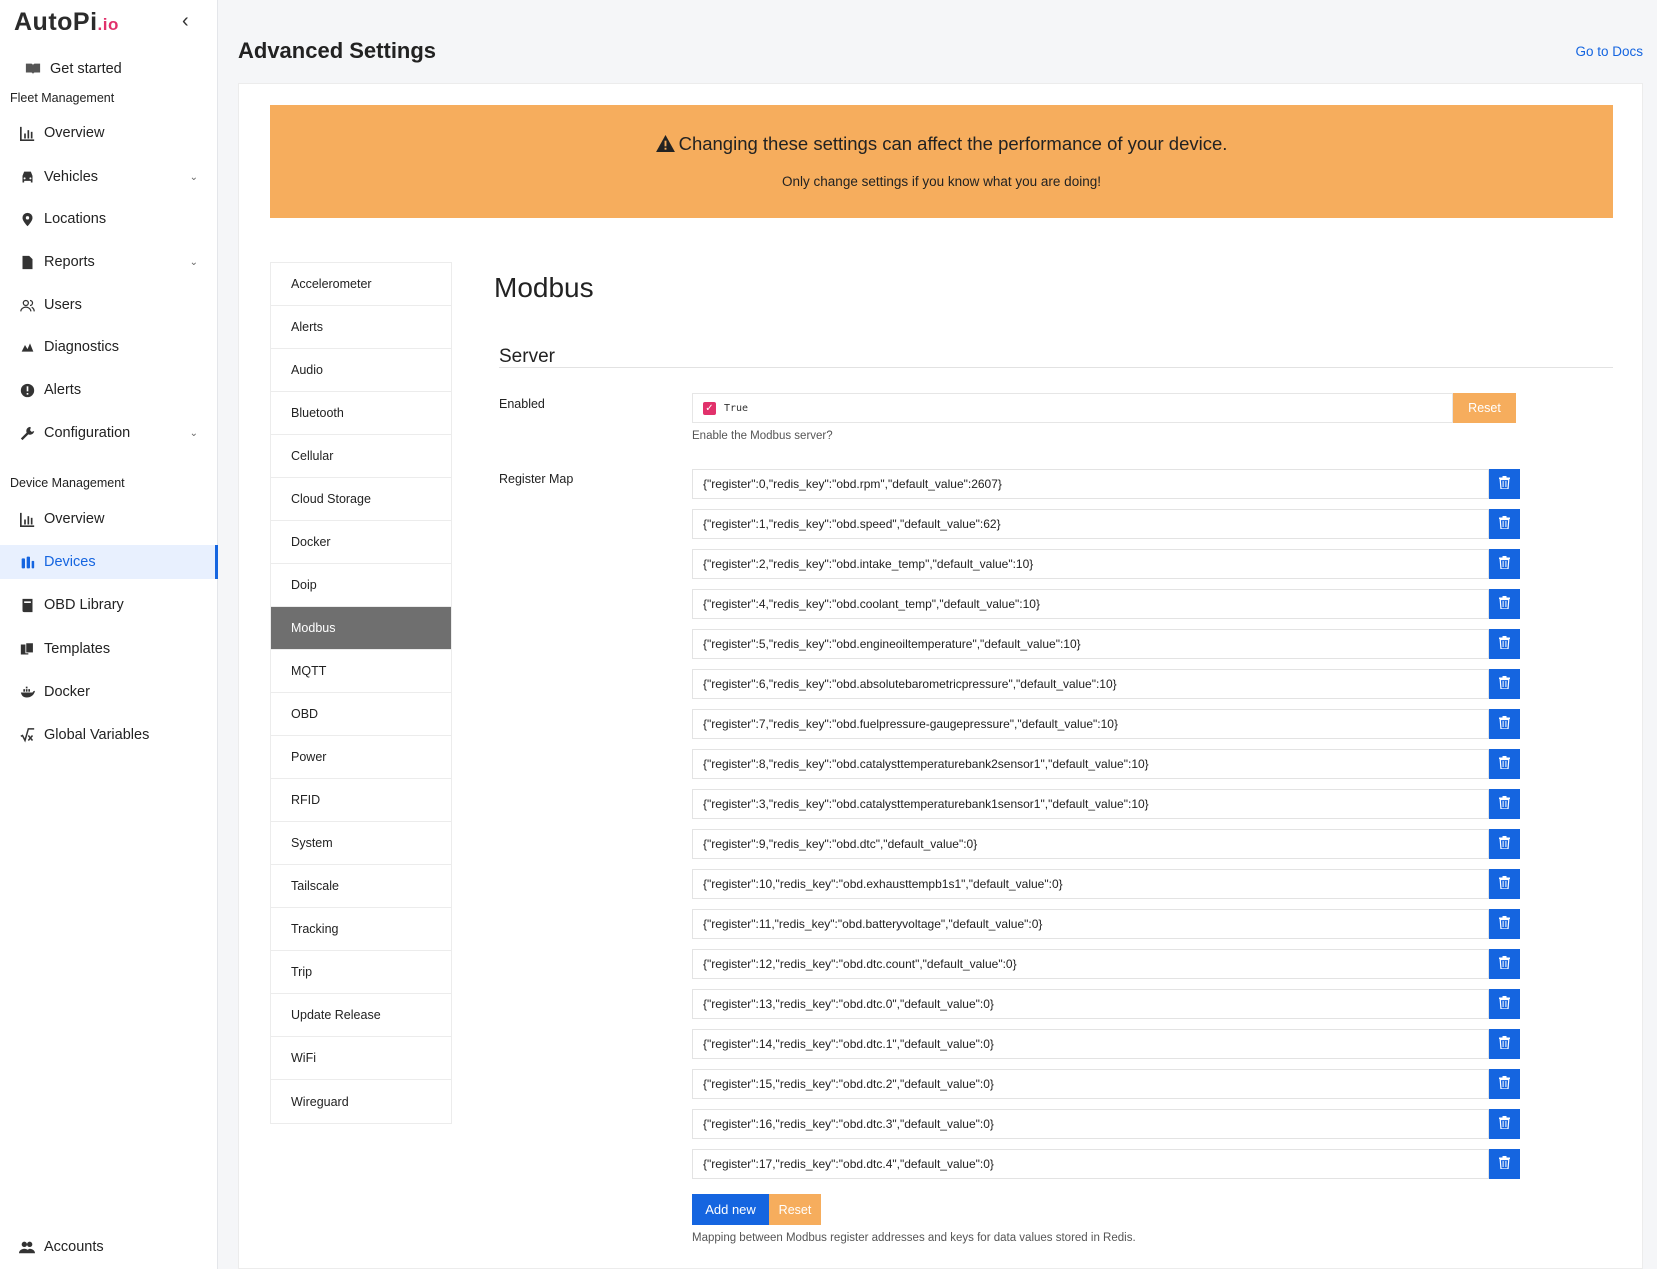  What do you see at coordinates (361, 886) in the screenshot?
I see `settings-menu-item-tailscale: Tailscale` at bounding box center [361, 886].